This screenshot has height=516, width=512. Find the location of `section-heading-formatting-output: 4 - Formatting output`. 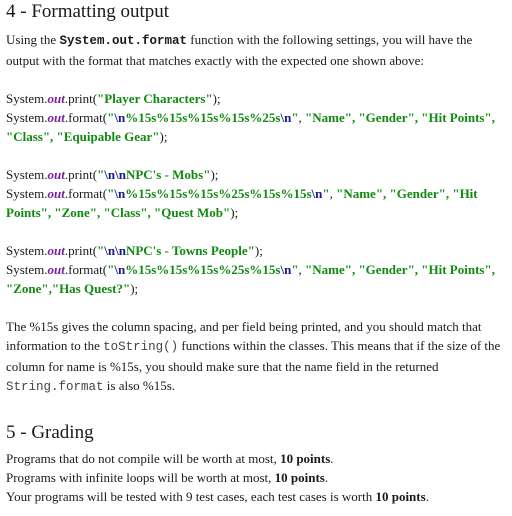

section-heading-formatting-output: 4 - Formatting output is located at coordinates (88, 11).